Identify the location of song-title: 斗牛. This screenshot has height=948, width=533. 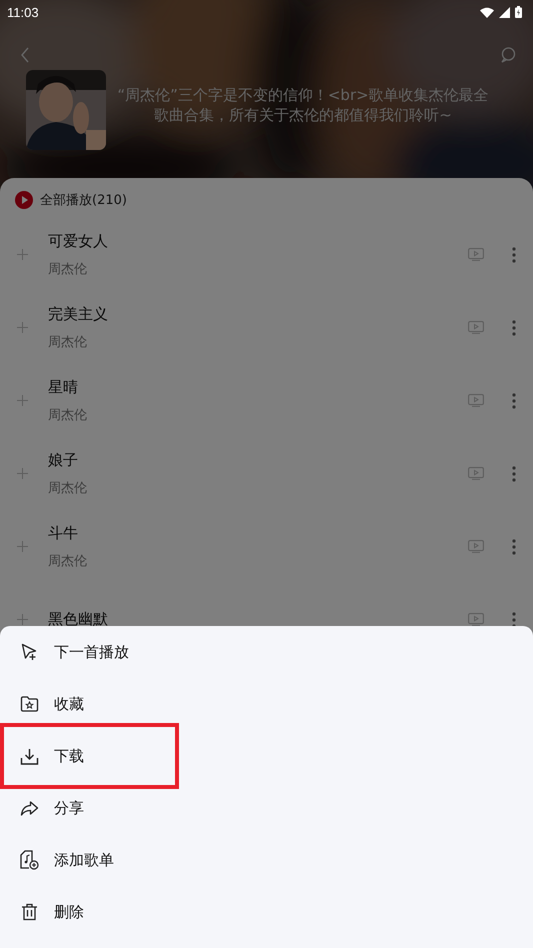
(63, 533).